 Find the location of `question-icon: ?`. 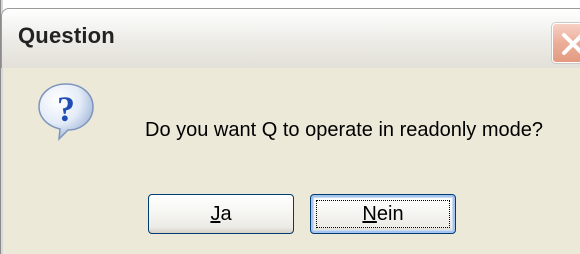

question-icon: ? is located at coordinates (66, 112).